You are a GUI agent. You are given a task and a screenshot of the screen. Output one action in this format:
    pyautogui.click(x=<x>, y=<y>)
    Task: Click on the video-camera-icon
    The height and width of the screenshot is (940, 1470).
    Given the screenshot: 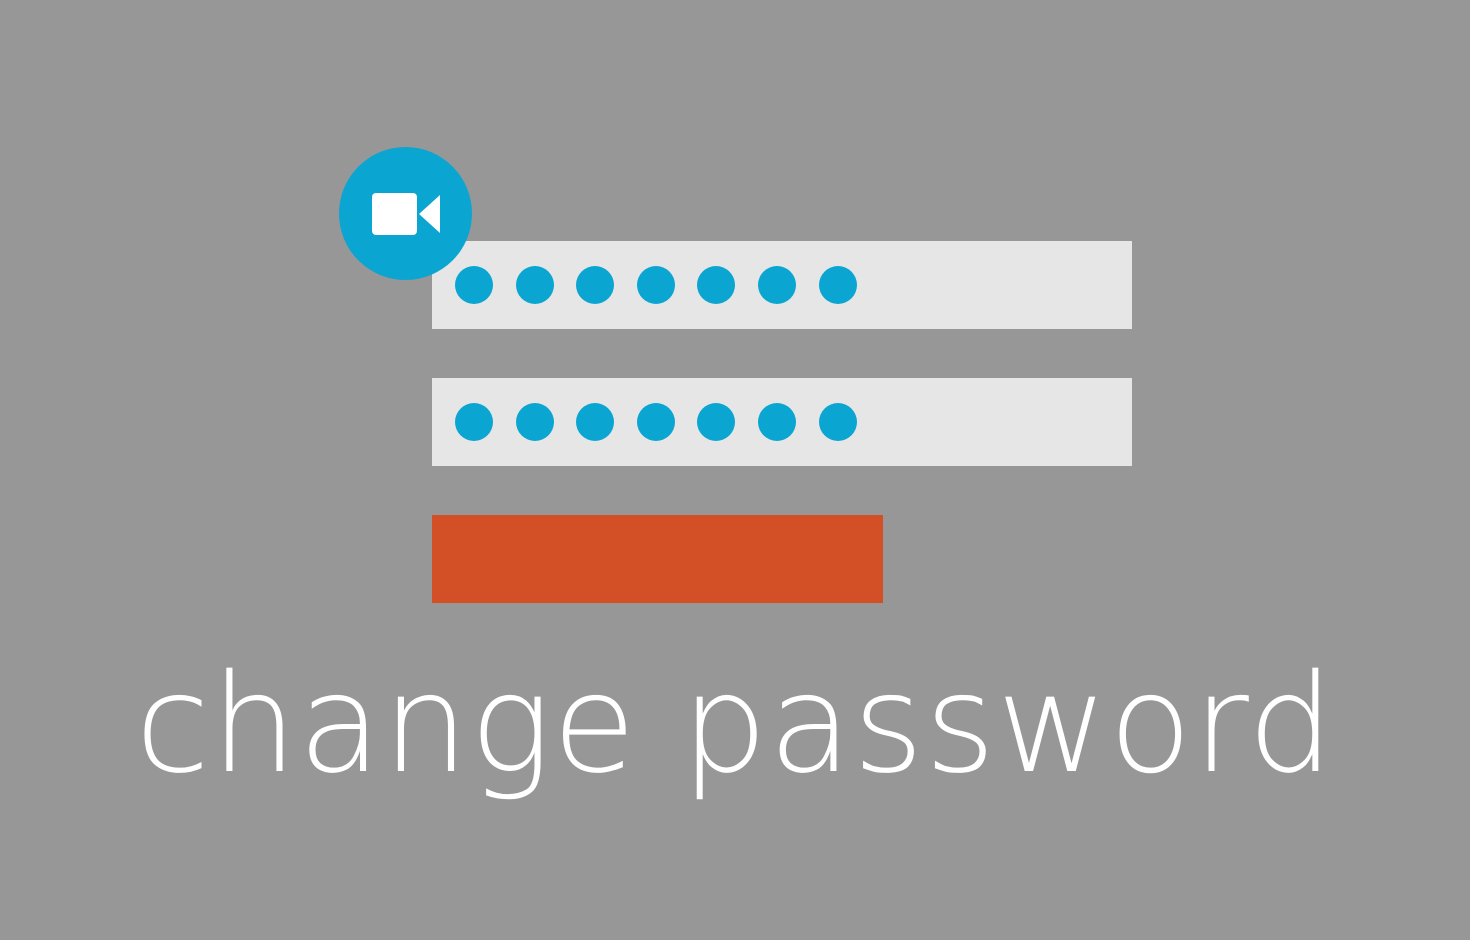 What is the action you would take?
    pyautogui.click(x=406, y=214)
    